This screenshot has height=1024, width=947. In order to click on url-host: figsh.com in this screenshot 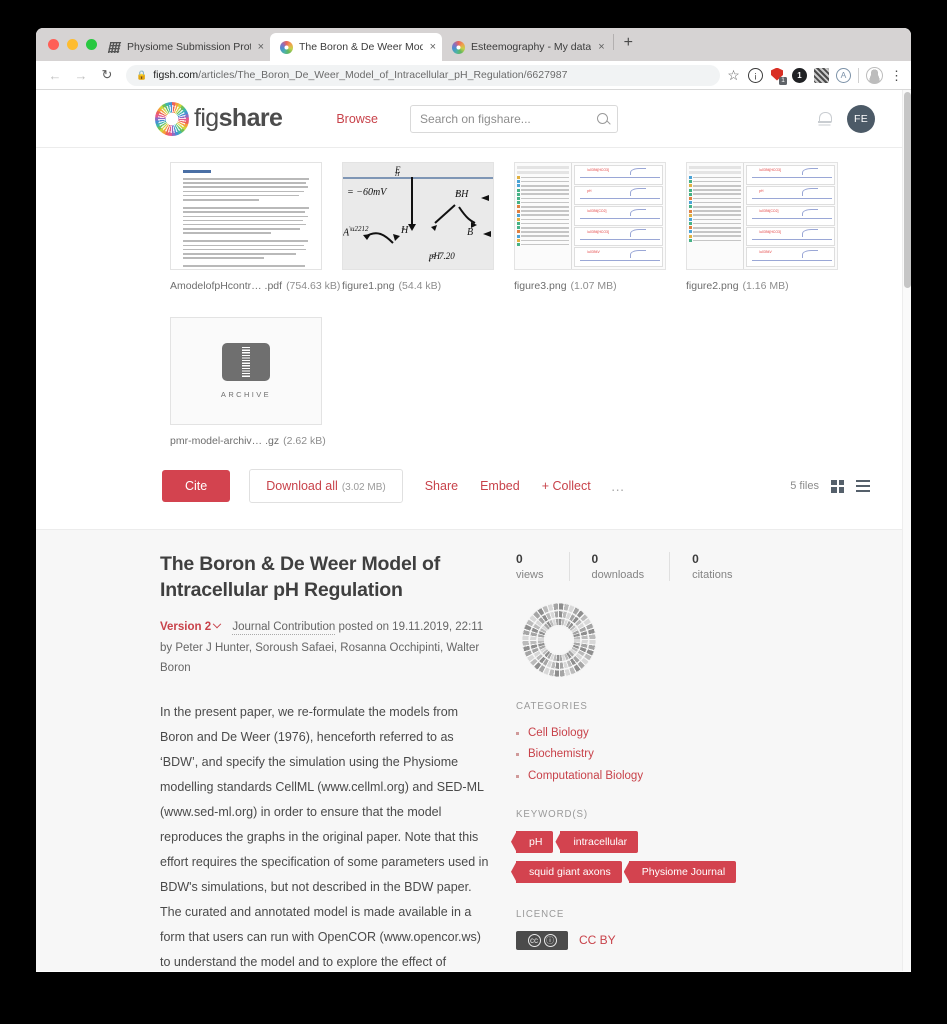, I will do `click(176, 75)`.